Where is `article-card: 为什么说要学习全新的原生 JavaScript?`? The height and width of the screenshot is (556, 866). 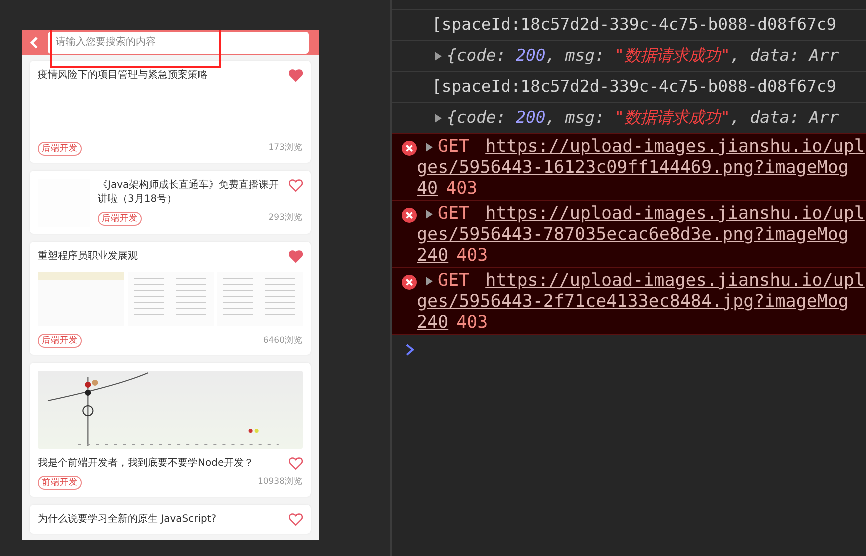
article-card: 为什么说要学习全新的原生 JavaScript? is located at coordinates (170, 519).